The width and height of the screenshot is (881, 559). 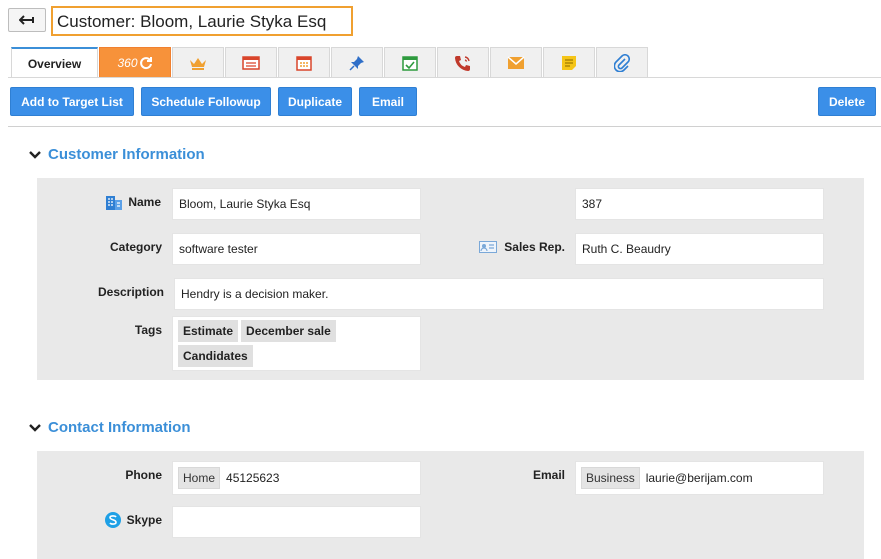 I want to click on schedule-followup-button: Schedule Followup, so click(x=206, y=101).